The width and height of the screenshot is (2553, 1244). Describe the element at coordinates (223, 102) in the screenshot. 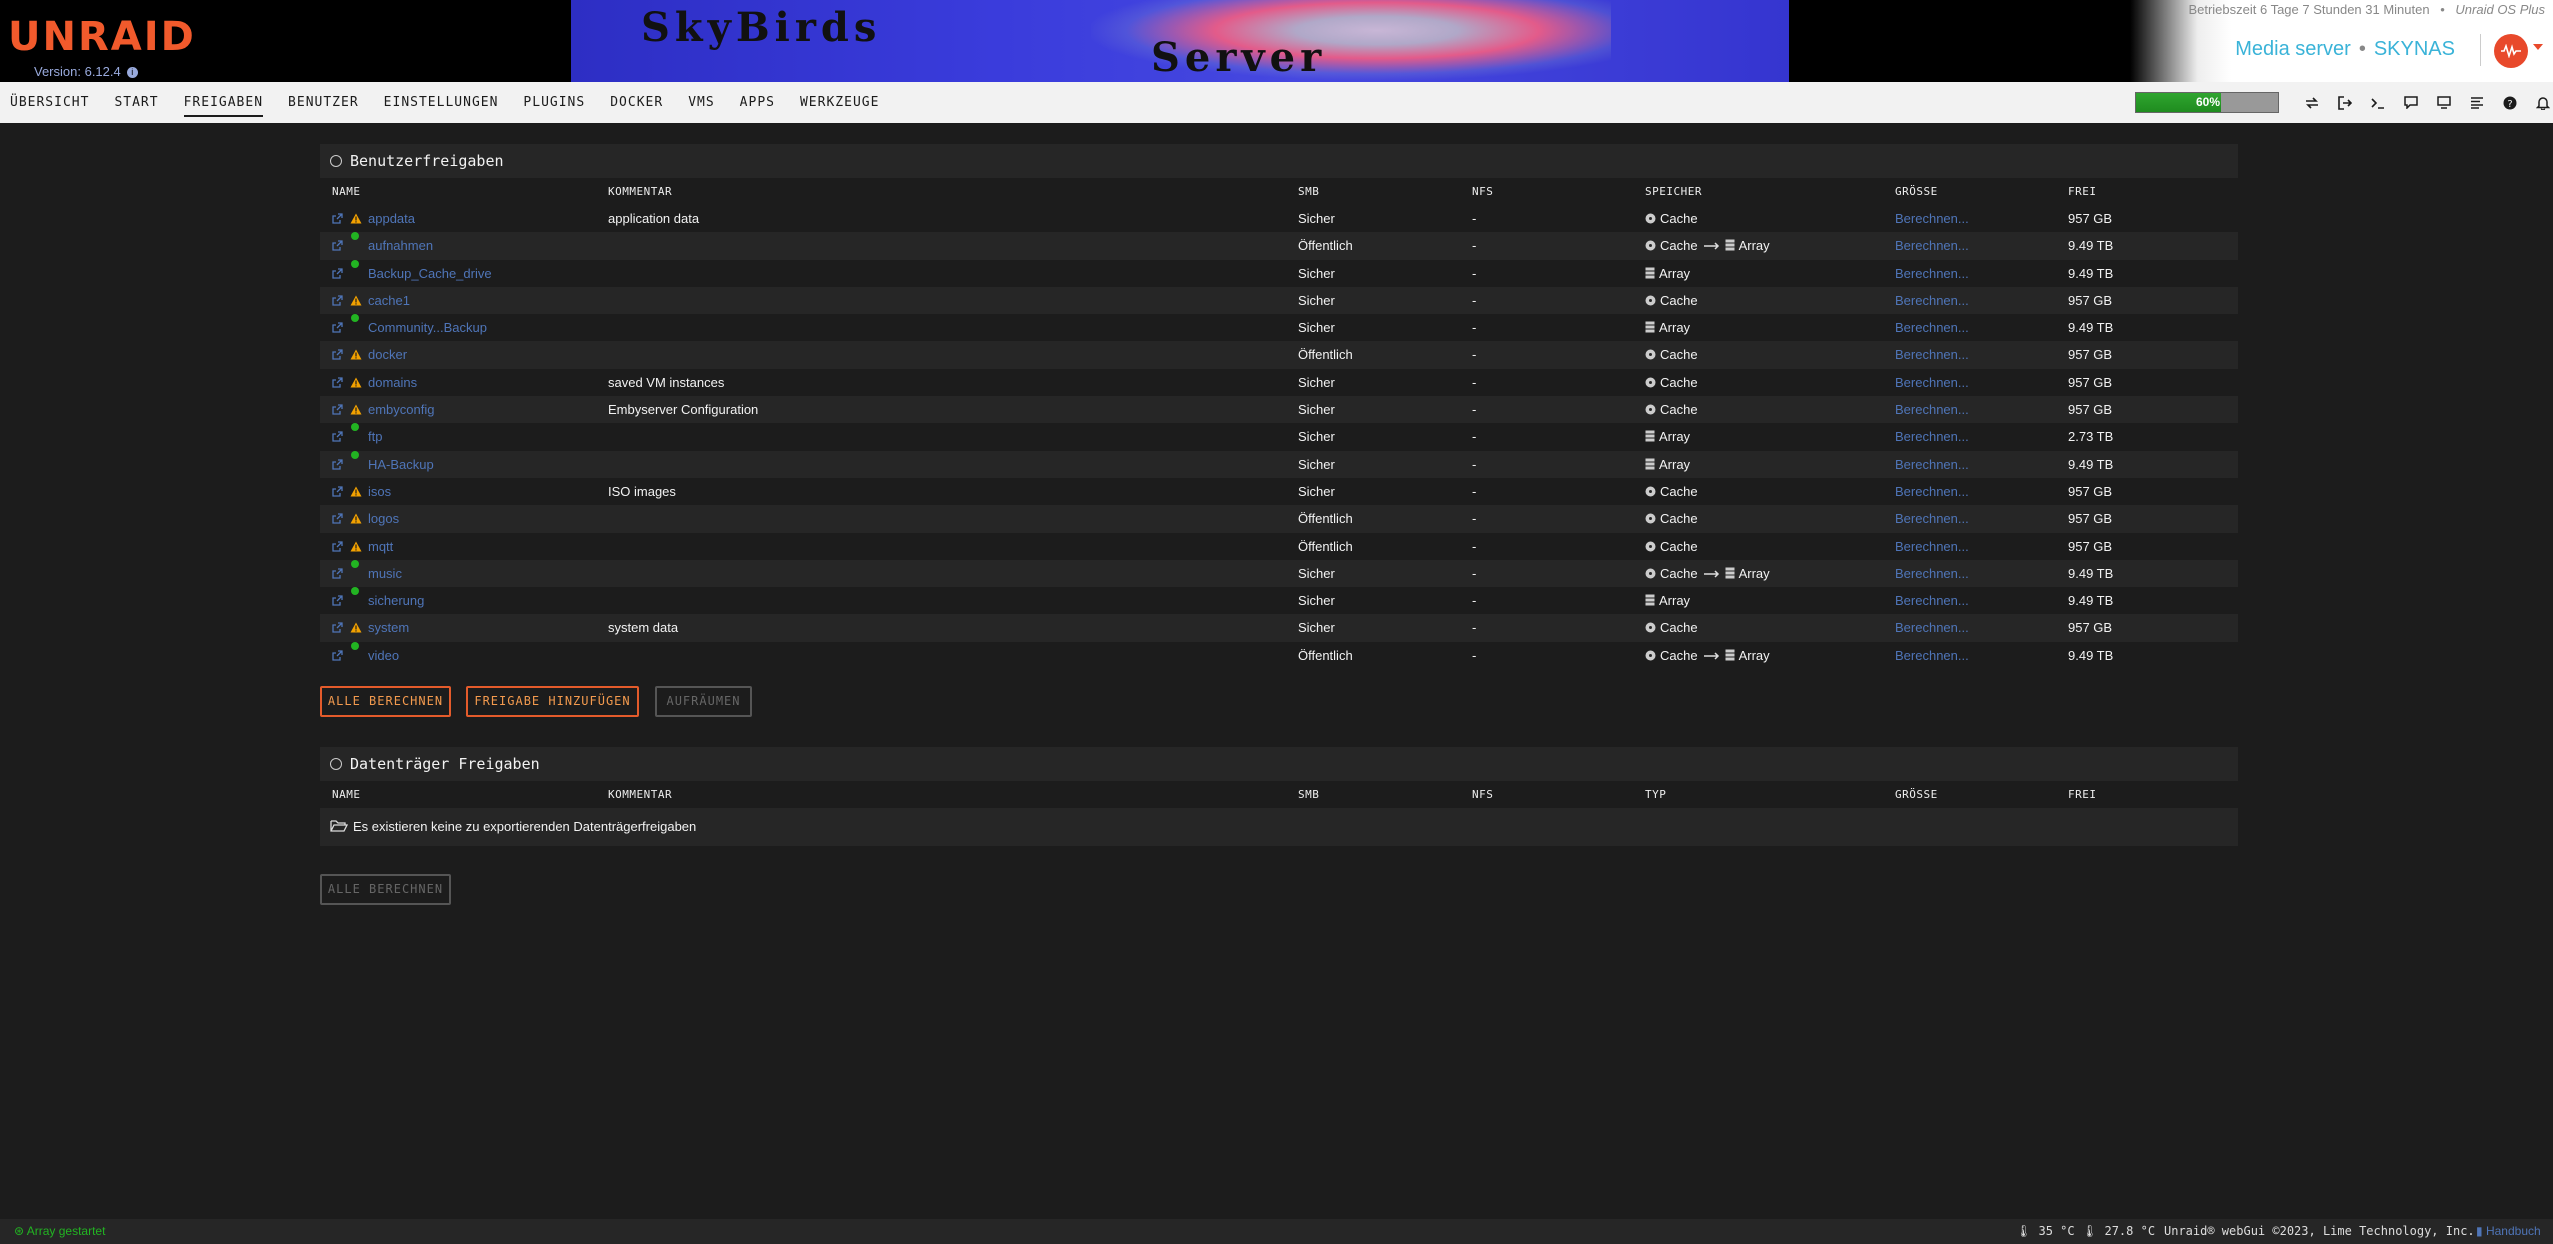

I see `tab-freigaben: FREIGABEN` at that location.